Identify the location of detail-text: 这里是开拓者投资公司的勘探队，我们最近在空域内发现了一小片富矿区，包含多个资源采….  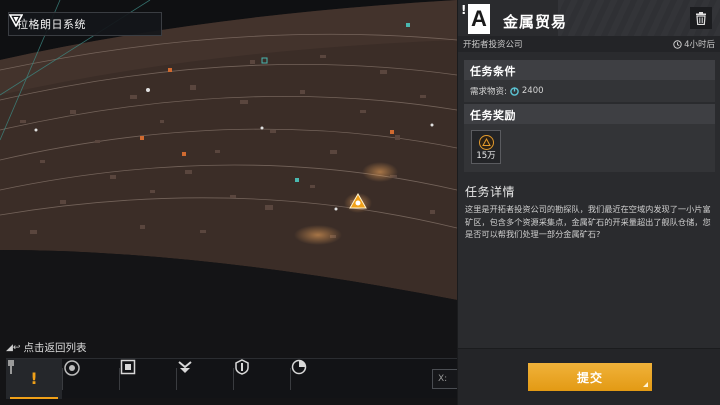
(588, 221).